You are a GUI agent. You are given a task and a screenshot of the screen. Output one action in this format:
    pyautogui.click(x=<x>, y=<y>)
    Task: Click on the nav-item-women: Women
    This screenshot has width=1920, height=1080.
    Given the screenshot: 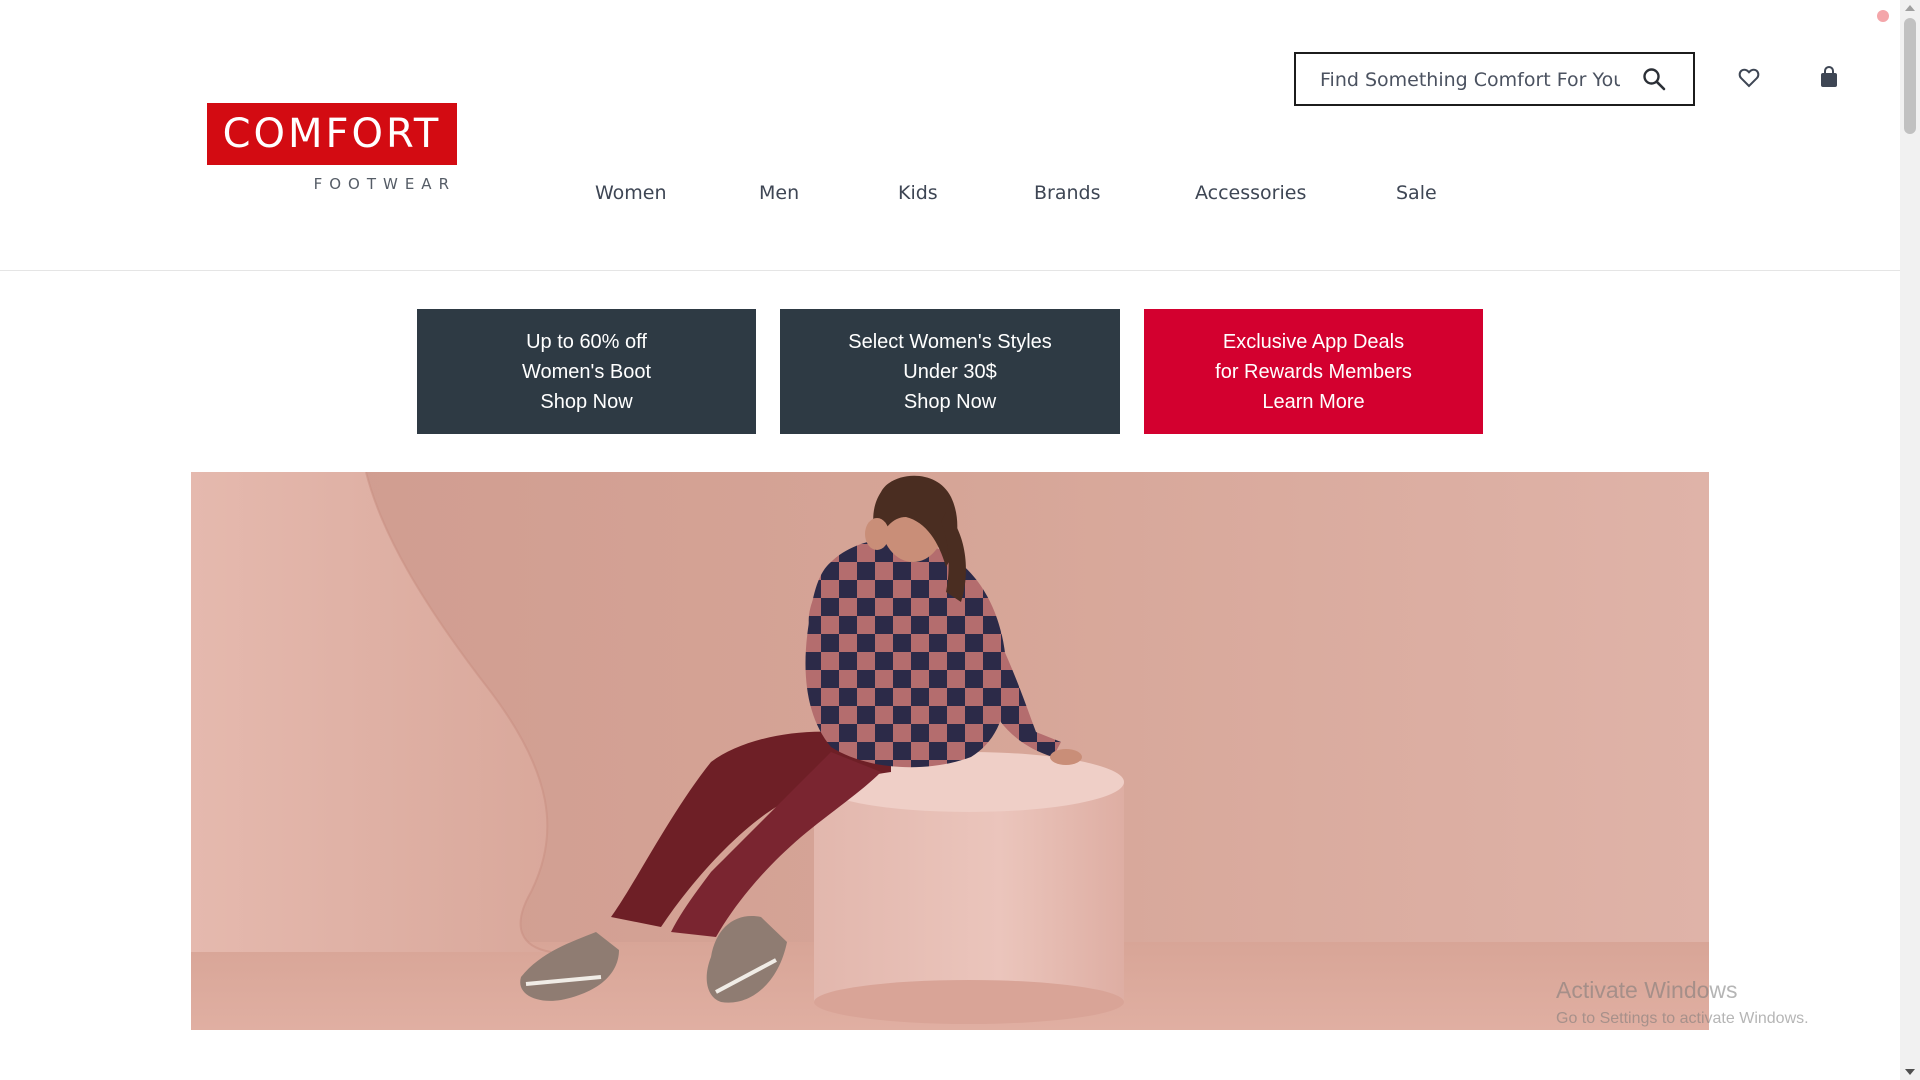 What is the action you would take?
    pyautogui.click(x=677, y=196)
    